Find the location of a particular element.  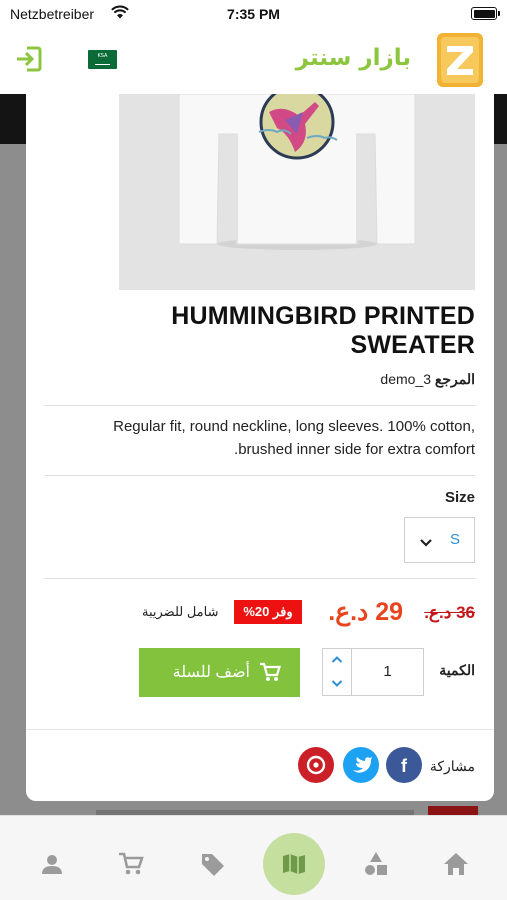

quantity-decrease-button is located at coordinates (337, 683).